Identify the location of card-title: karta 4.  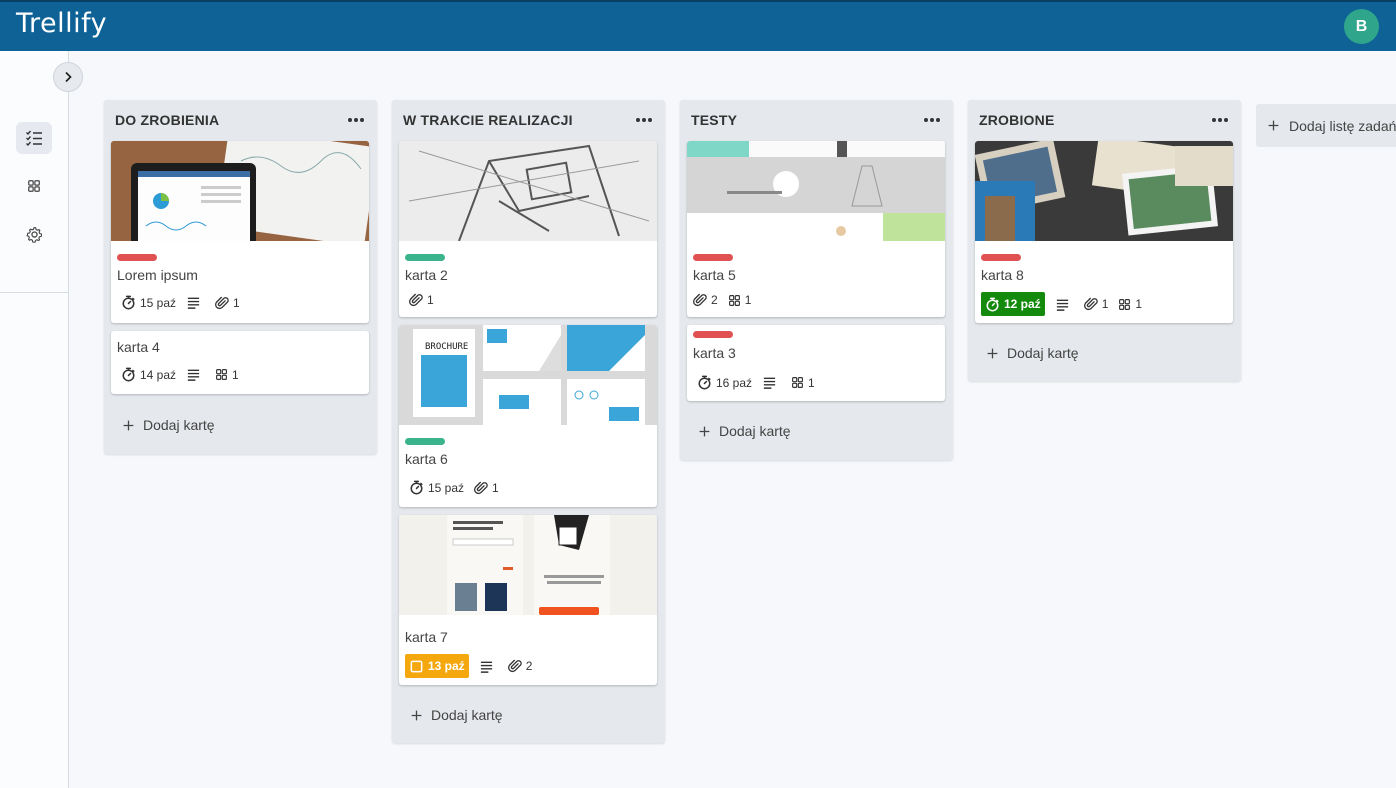
(138, 347).